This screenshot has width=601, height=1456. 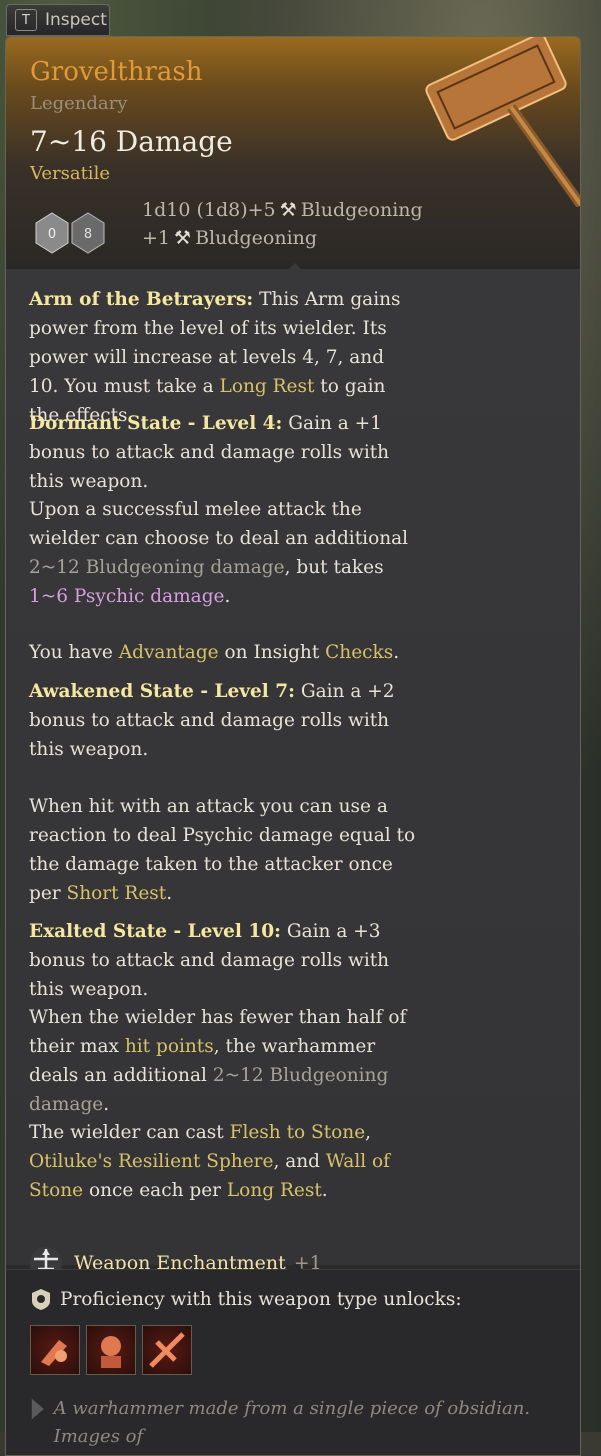 What do you see at coordinates (88, 234) in the screenshot?
I see `die-face-2: 8` at bounding box center [88, 234].